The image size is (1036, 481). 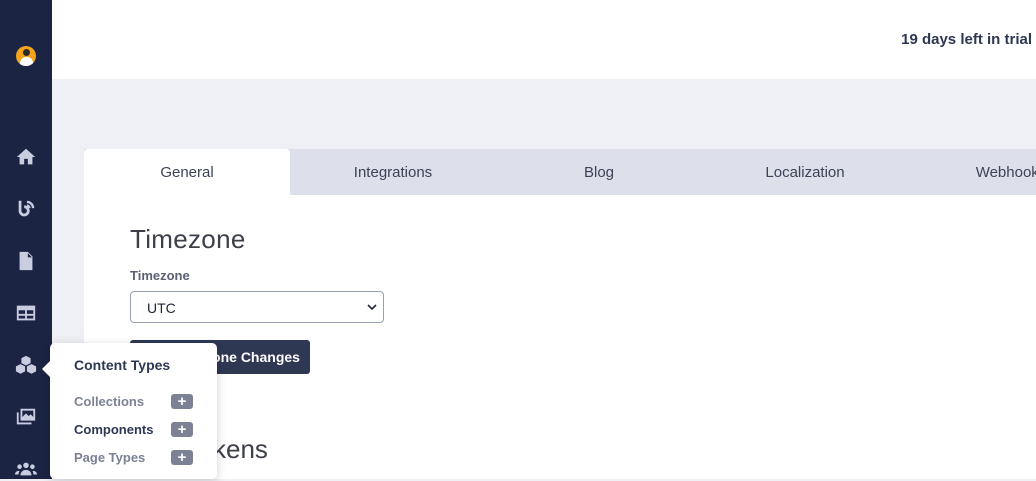 I want to click on page-types-label: Page Types, so click(x=110, y=457).